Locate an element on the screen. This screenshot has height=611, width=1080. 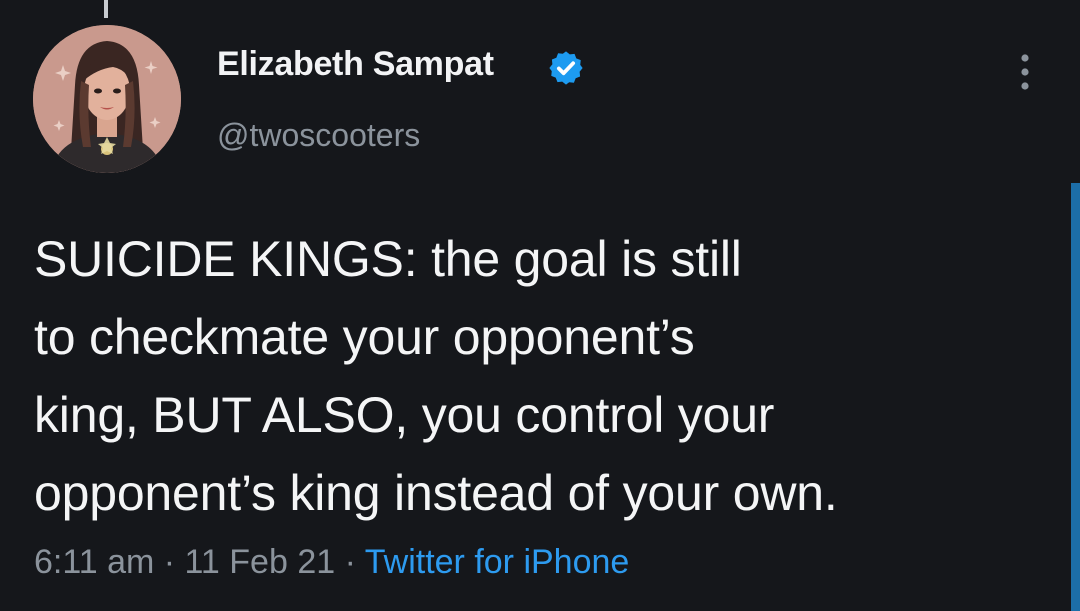
user-handle: @twoscooters is located at coordinates (318, 135).